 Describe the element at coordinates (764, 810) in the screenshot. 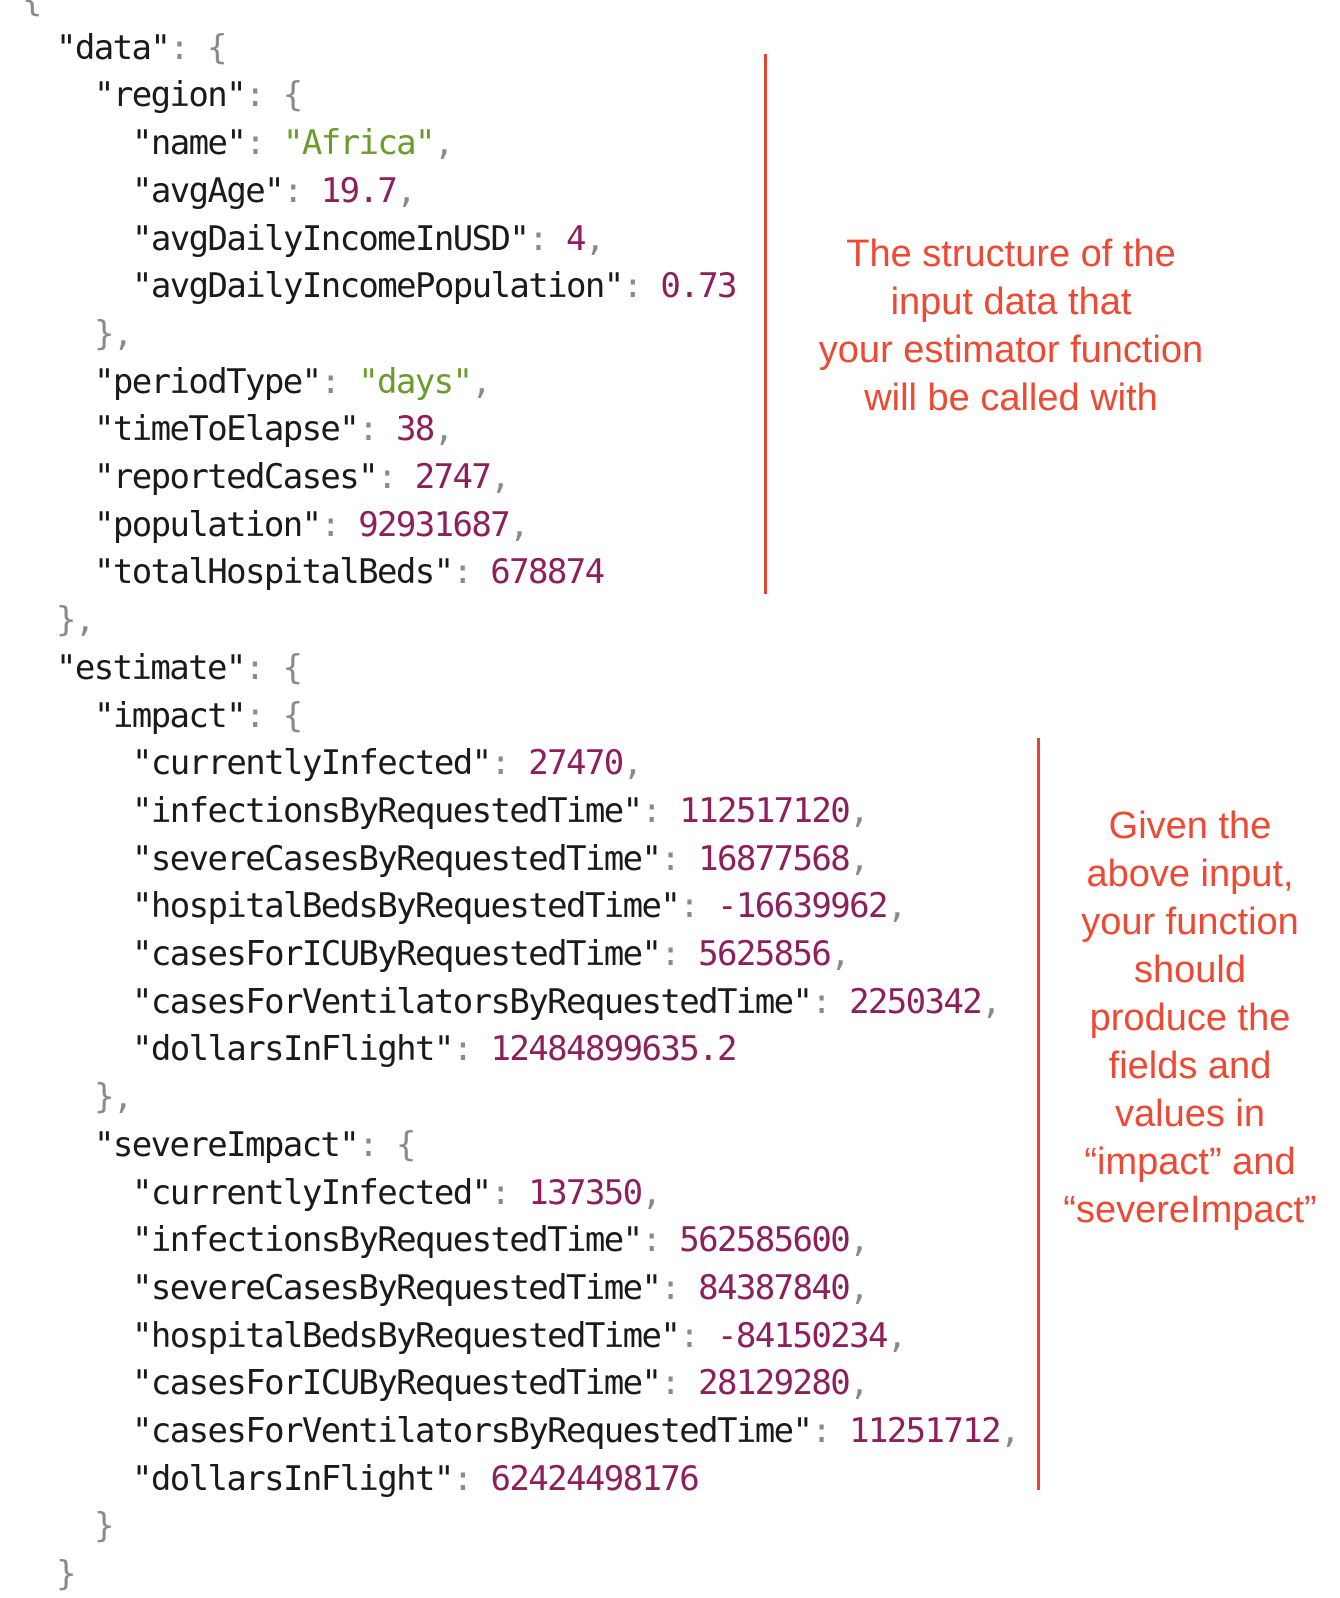

I see `json-number-value: 112517120` at that location.